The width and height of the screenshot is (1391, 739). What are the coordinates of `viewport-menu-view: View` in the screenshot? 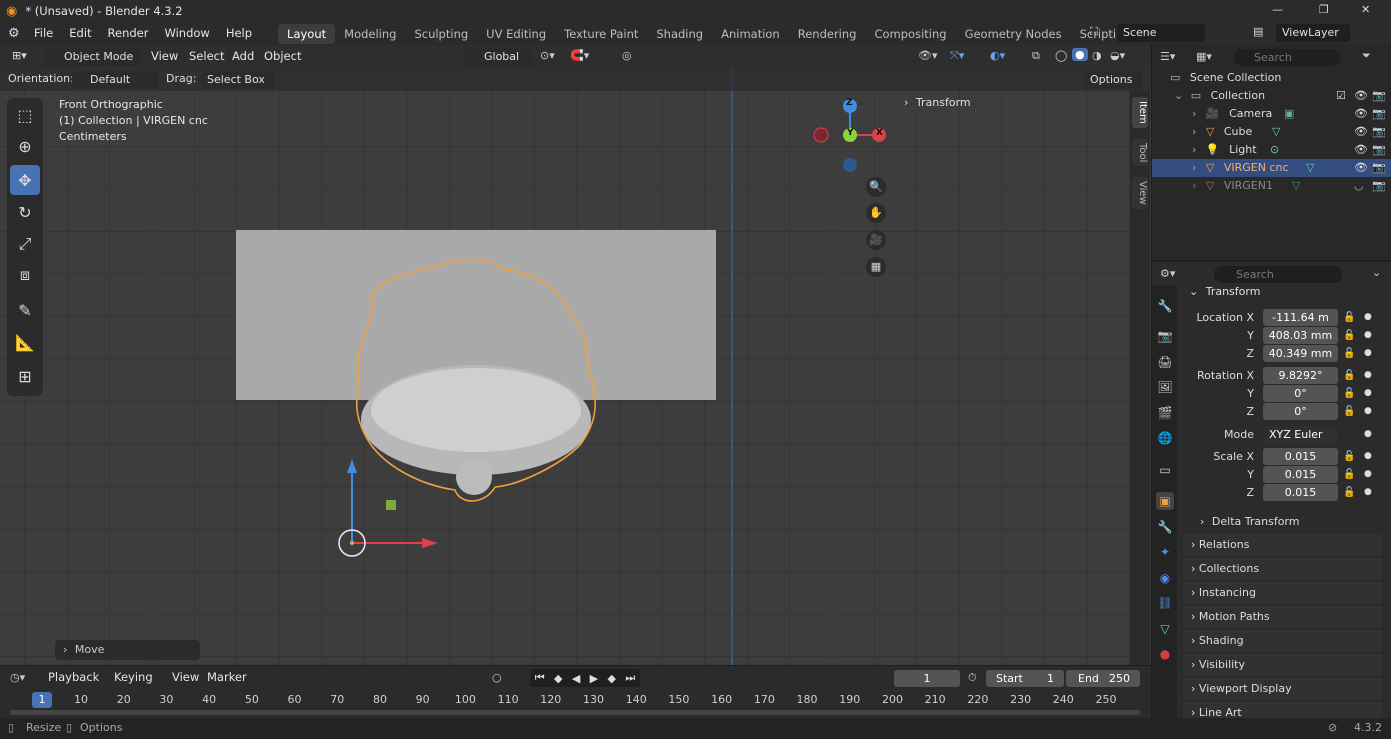 It's located at (164, 56).